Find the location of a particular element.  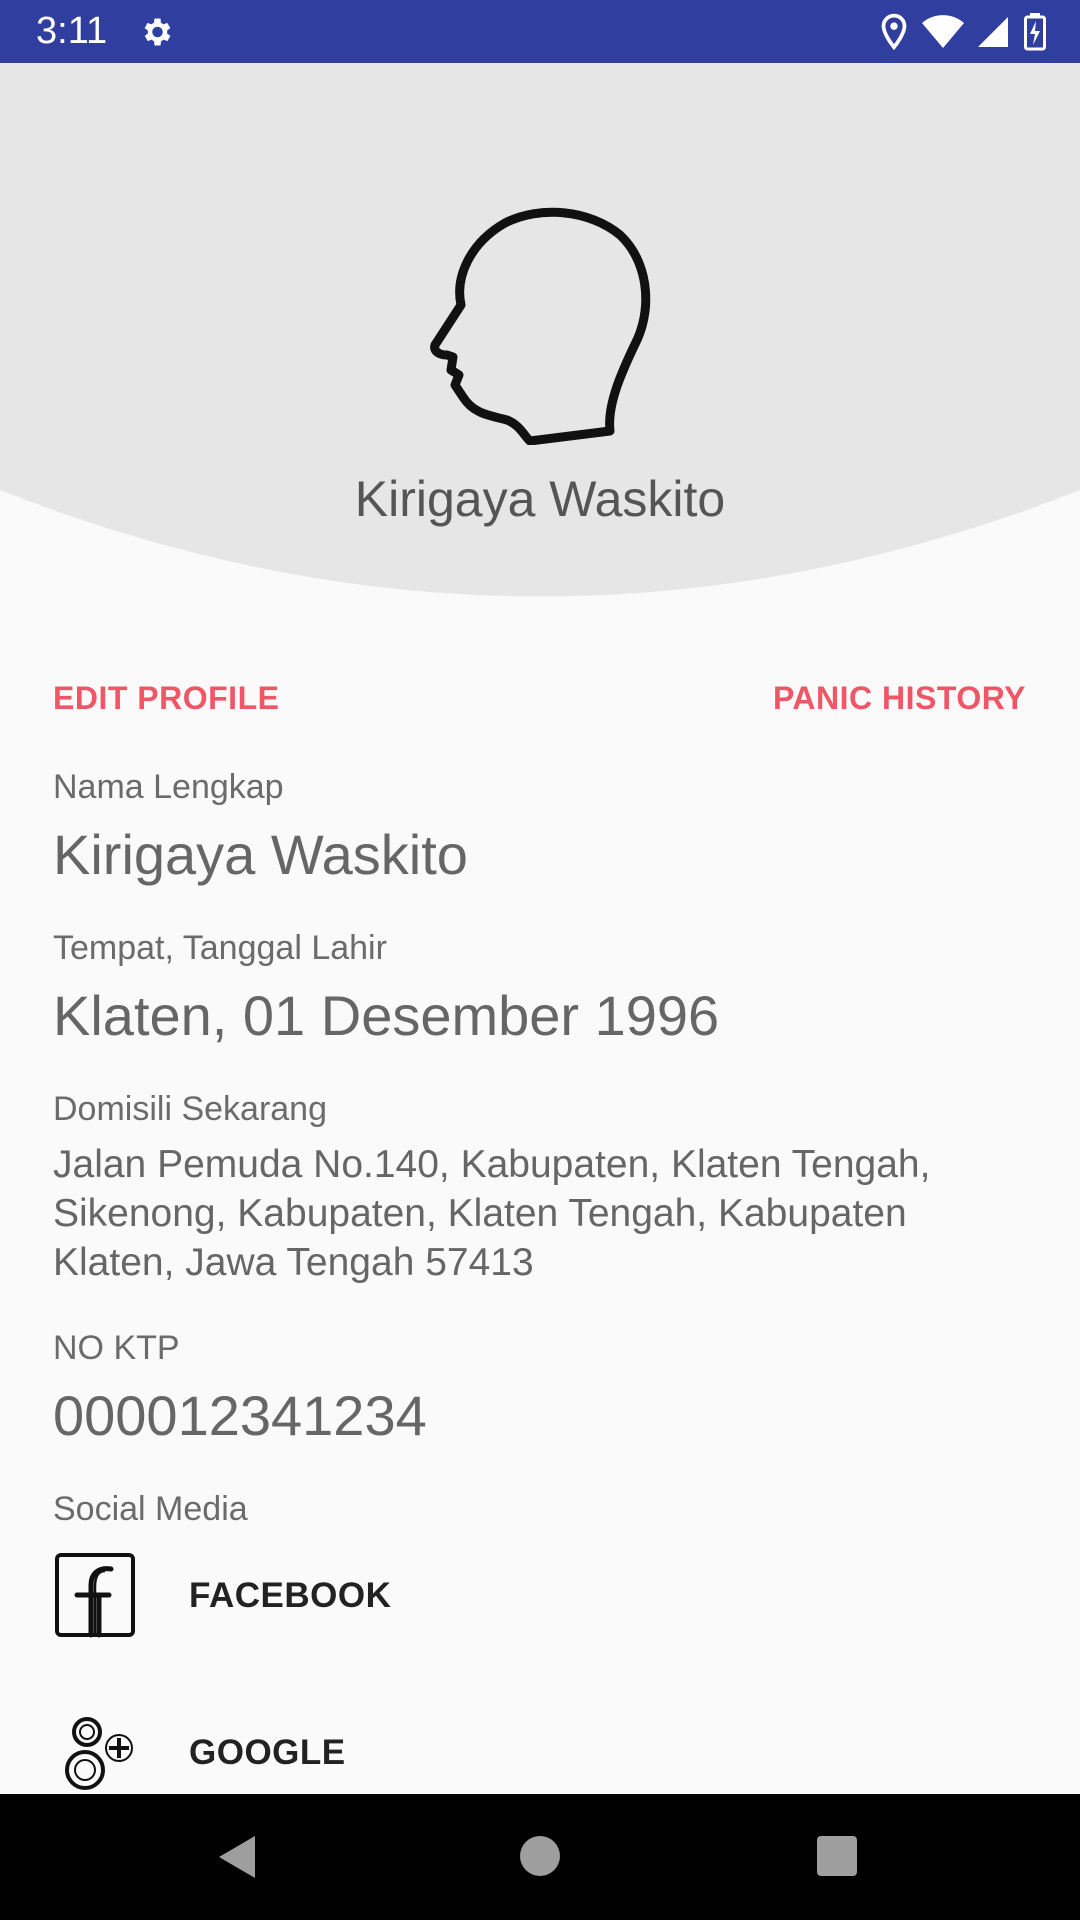

full-name-value: Kirigaya Waskito is located at coordinates (260, 854).